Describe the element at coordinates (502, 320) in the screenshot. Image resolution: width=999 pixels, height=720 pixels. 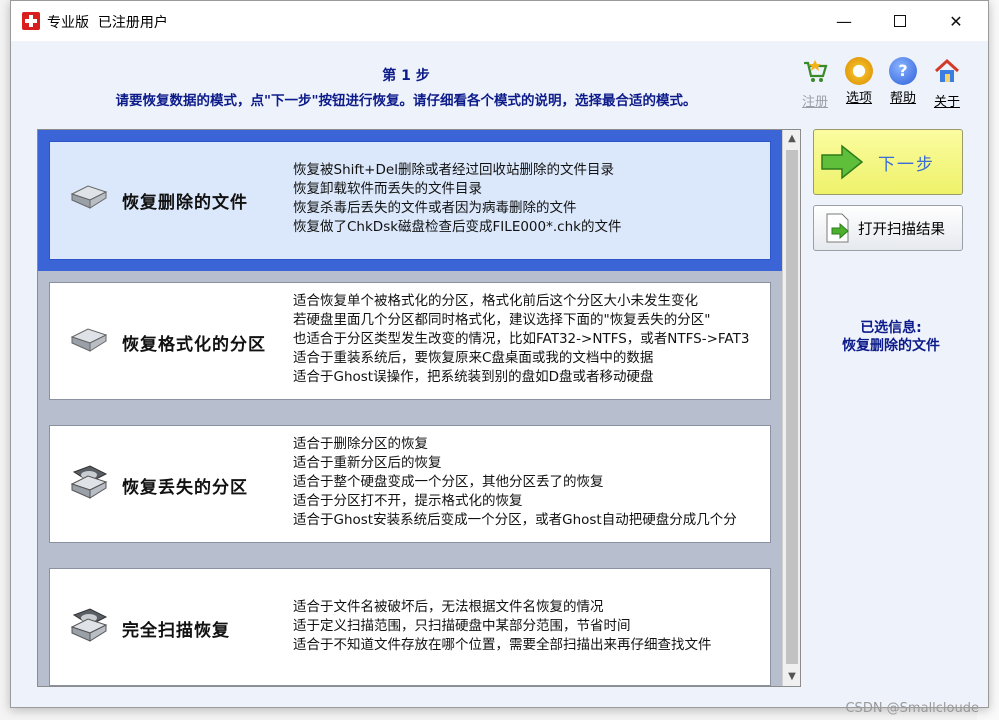
I see `mode-description-line: 若硬盘里面几个分区都同时格式化，建议选择下面的"恢复丢失的分区"` at that location.